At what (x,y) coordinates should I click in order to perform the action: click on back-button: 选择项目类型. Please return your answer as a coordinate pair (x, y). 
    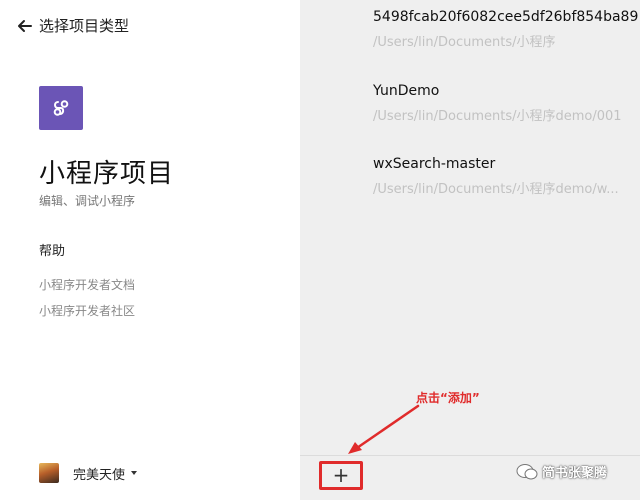
    Looking at the image, I should click on (72, 25).